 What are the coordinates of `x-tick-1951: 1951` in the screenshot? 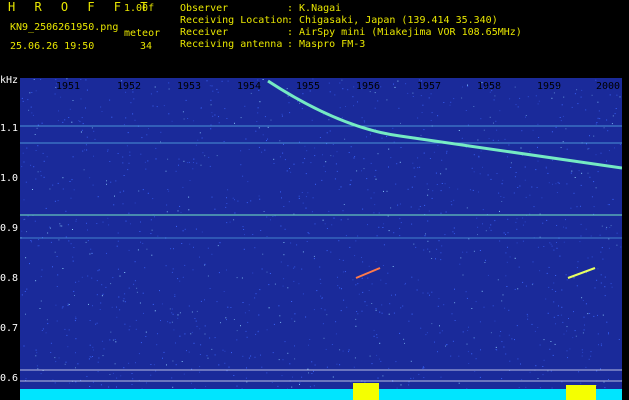 It's located at (68, 86).